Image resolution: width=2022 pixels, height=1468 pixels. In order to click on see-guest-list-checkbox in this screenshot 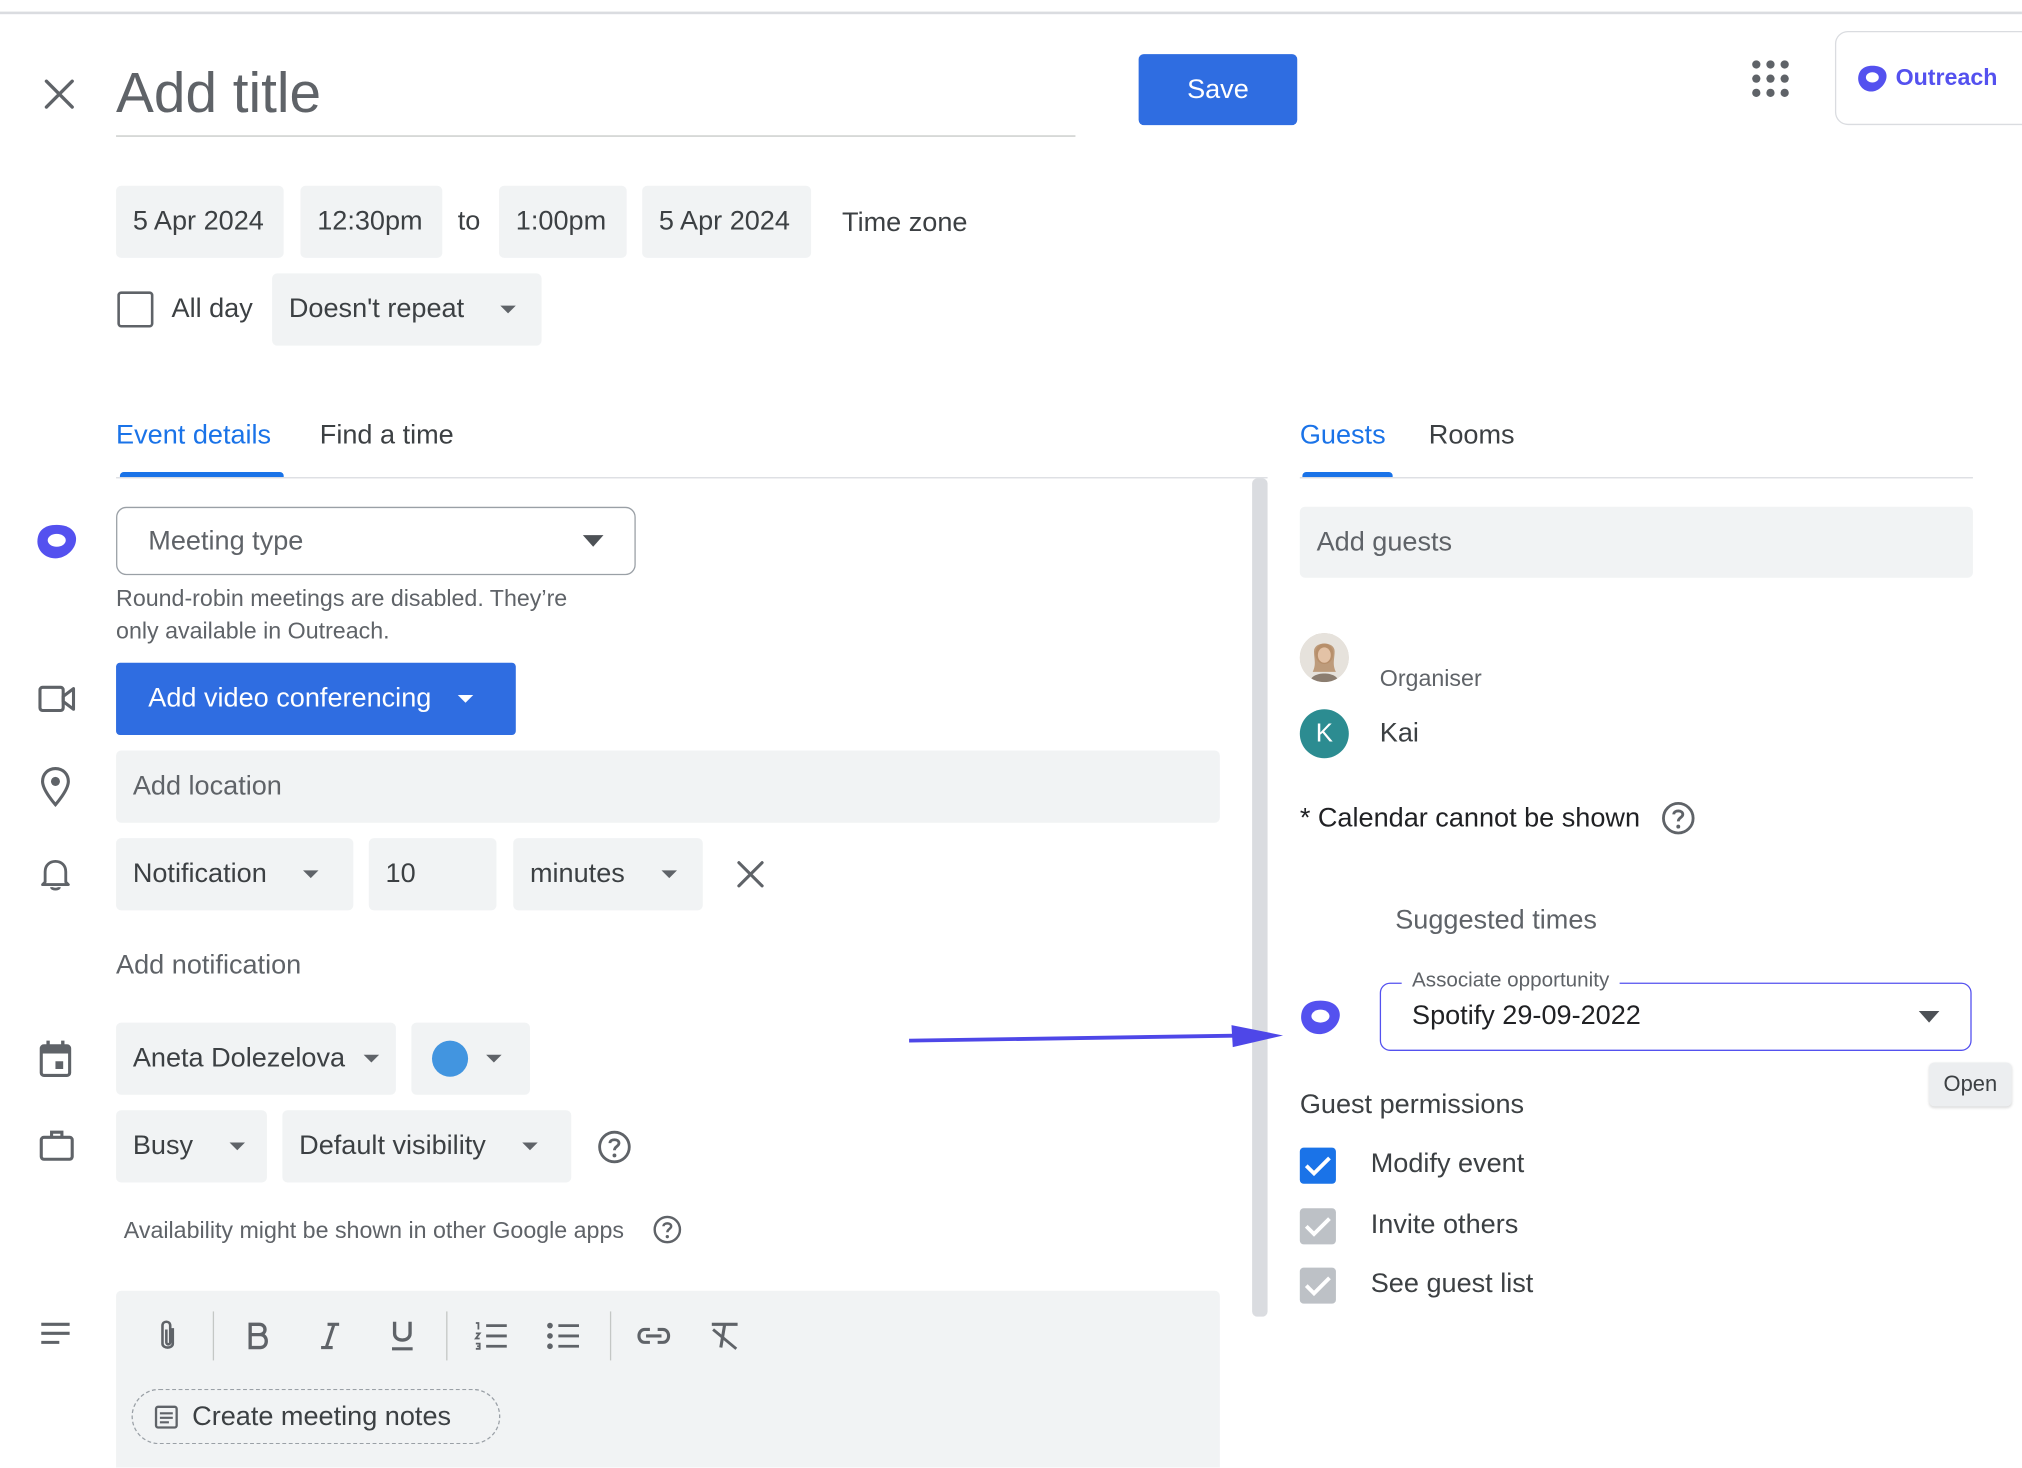, I will do `click(1317, 1285)`.